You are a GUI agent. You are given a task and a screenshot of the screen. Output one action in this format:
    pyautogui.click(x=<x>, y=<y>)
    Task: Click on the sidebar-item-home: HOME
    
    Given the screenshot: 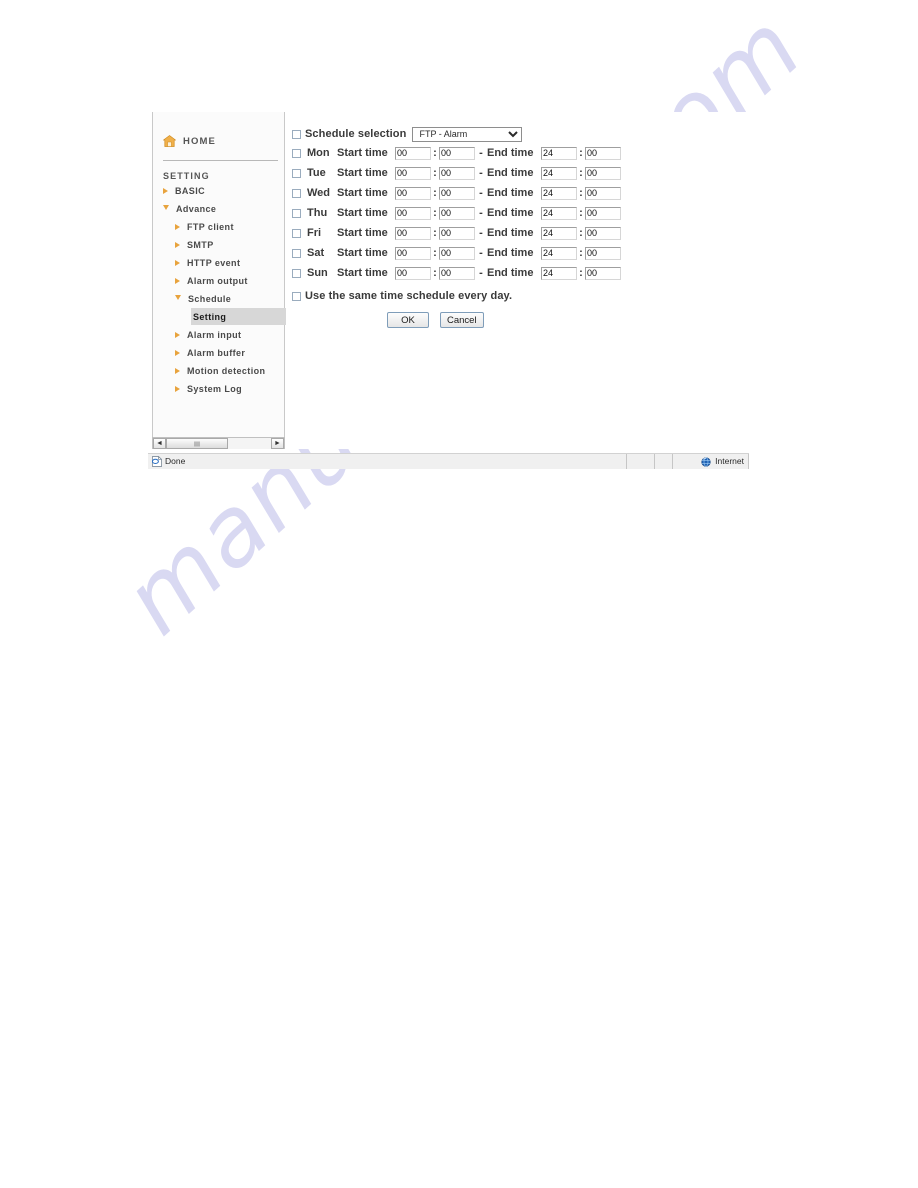 What is the action you would take?
    pyautogui.click(x=218, y=132)
    